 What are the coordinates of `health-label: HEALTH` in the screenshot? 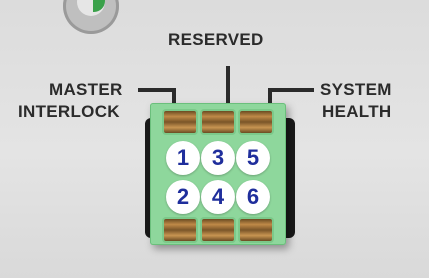 It's located at (357, 111).